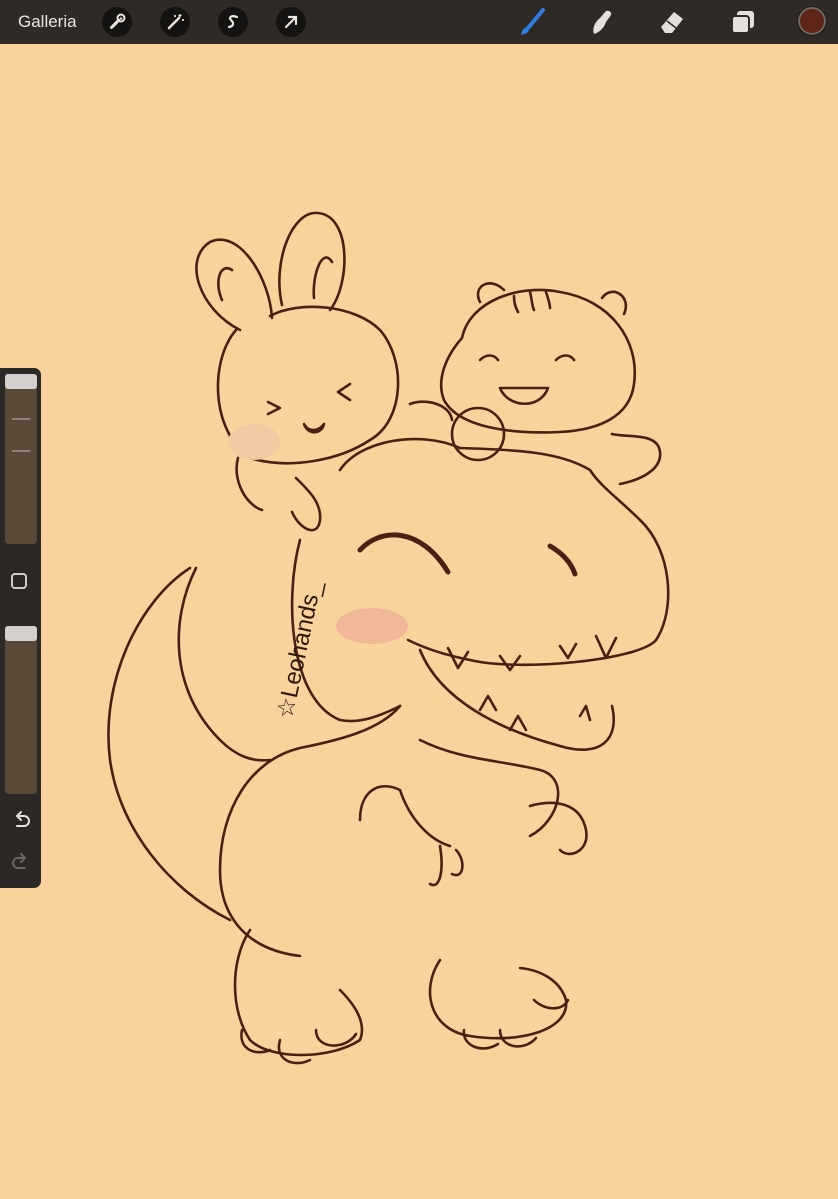 This screenshot has width=838, height=1199. Describe the element at coordinates (743, 22) in the screenshot. I see `layers-icon` at that location.